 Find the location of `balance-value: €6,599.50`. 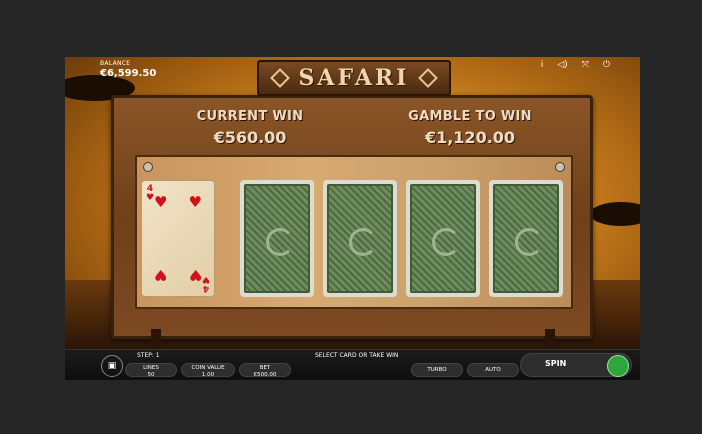

balance-value: €6,599.50 is located at coordinates (128, 73).